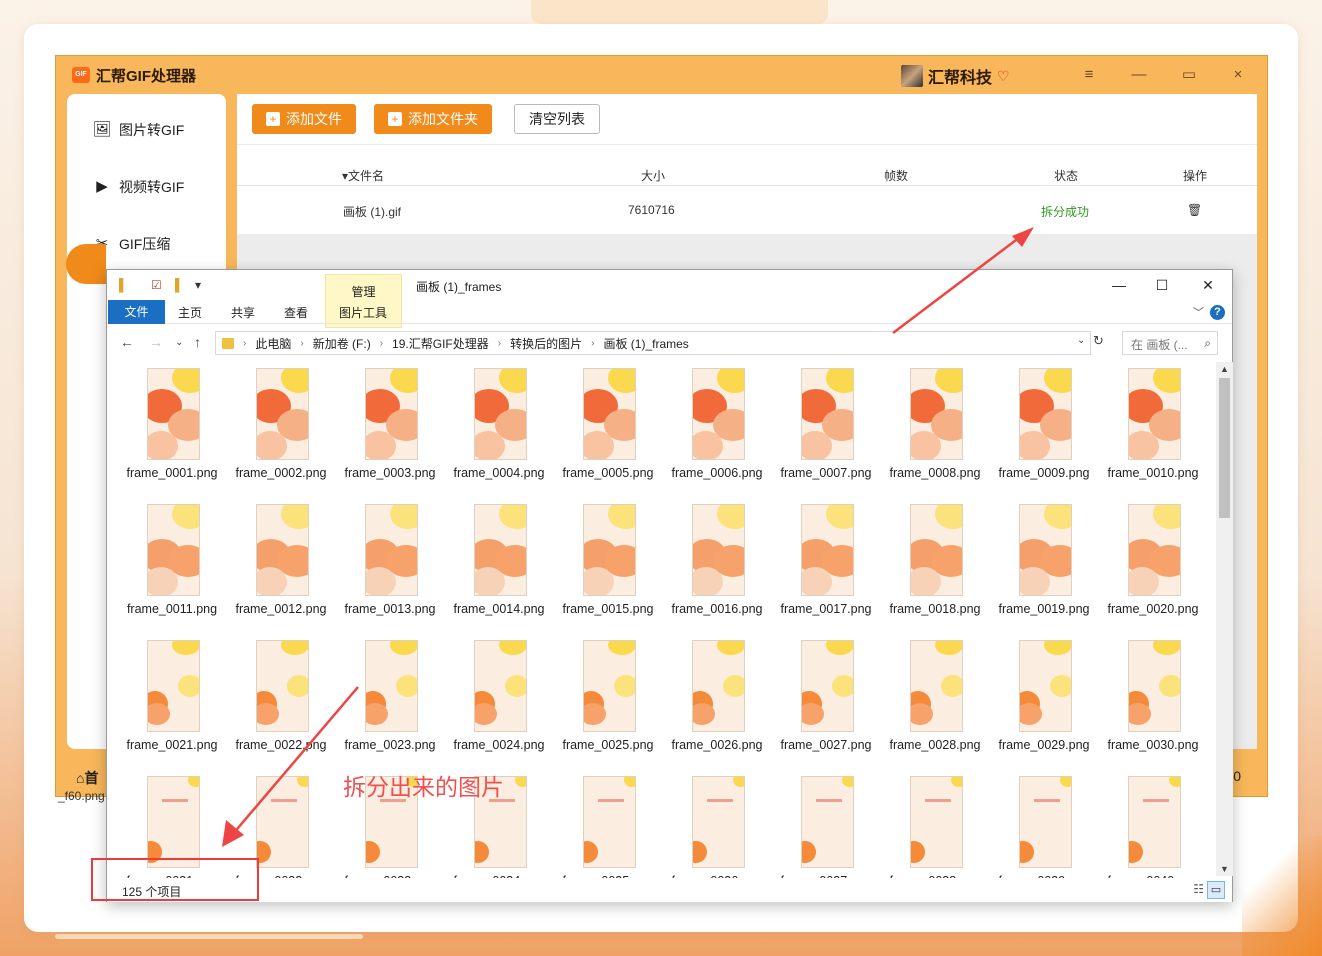  I want to click on tab-picture-tools: 图片工具, so click(363, 313).